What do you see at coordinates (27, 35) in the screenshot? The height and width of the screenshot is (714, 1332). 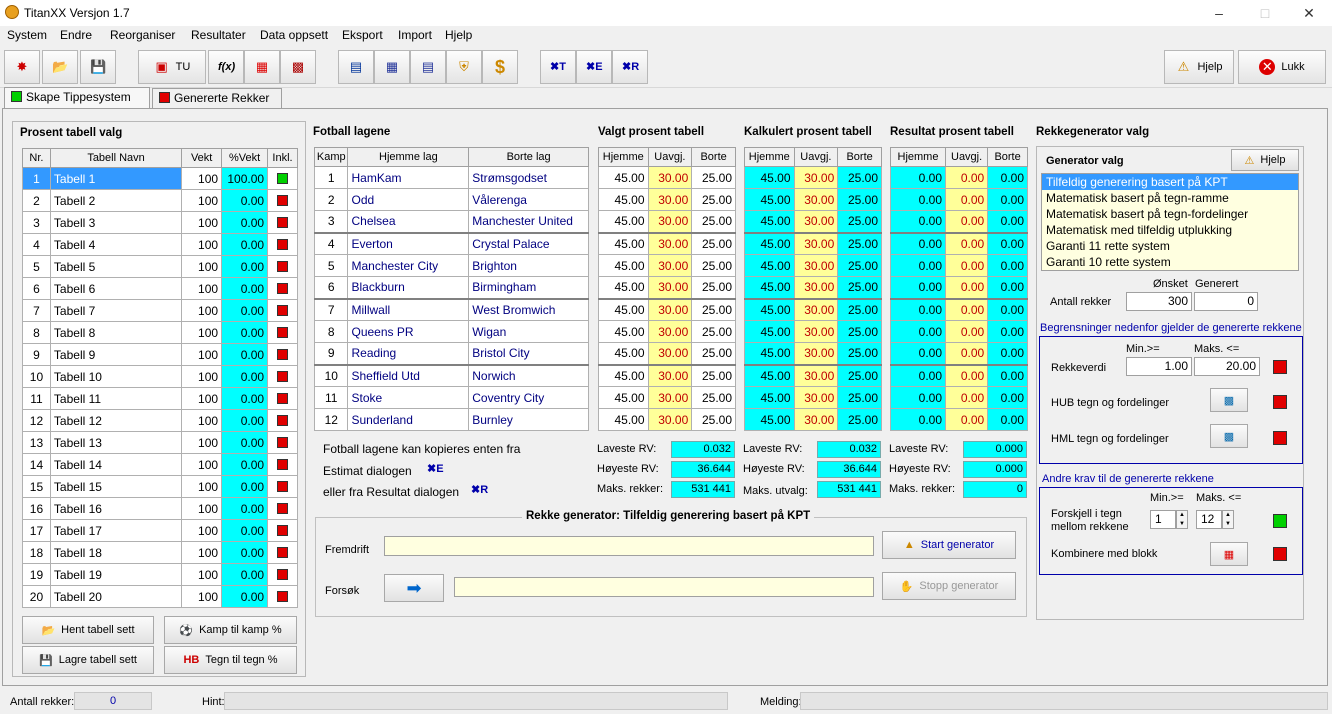 I see `menu-system: System` at bounding box center [27, 35].